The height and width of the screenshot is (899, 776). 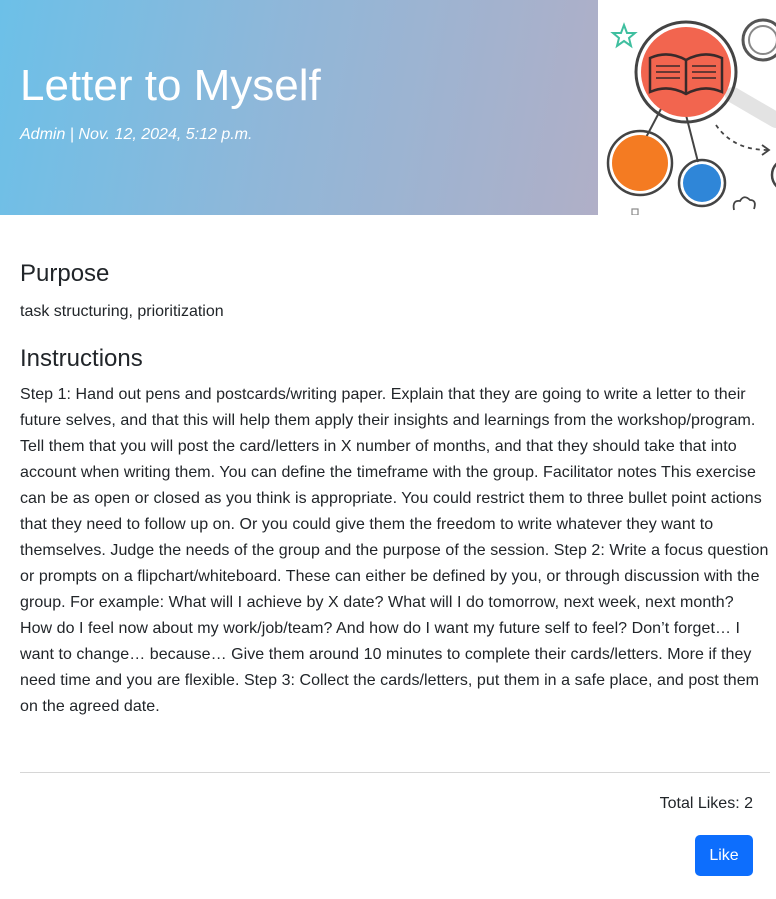 What do you see at coordinates (122, 311) in the screenshot?
I see `purpose-text: task structuring, prioritization` at bounding box center [122, 311].